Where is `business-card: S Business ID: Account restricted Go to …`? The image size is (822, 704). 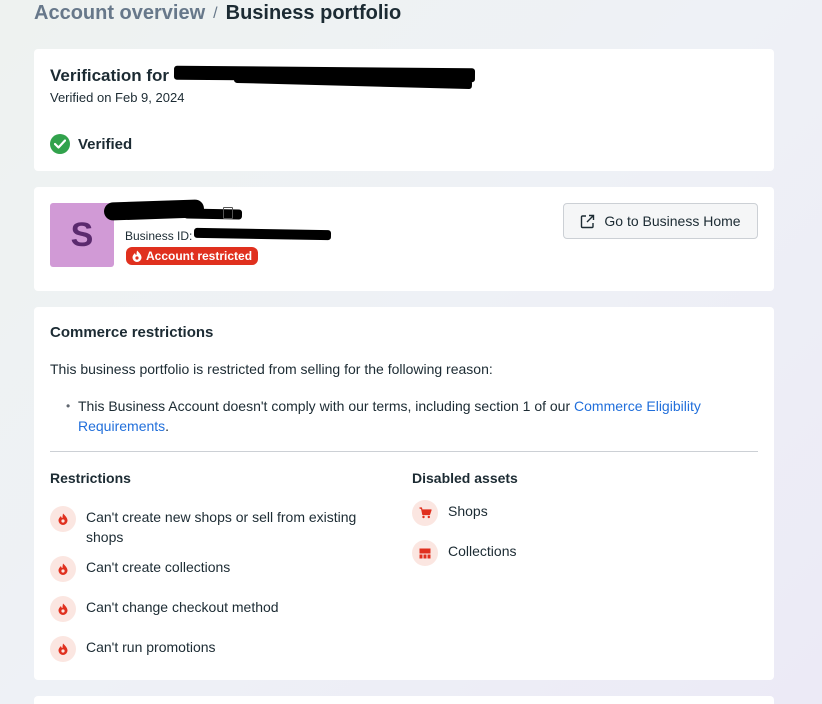 business-card: S Business ID: Account restricted Go to … is located at coordinates (404, 239).